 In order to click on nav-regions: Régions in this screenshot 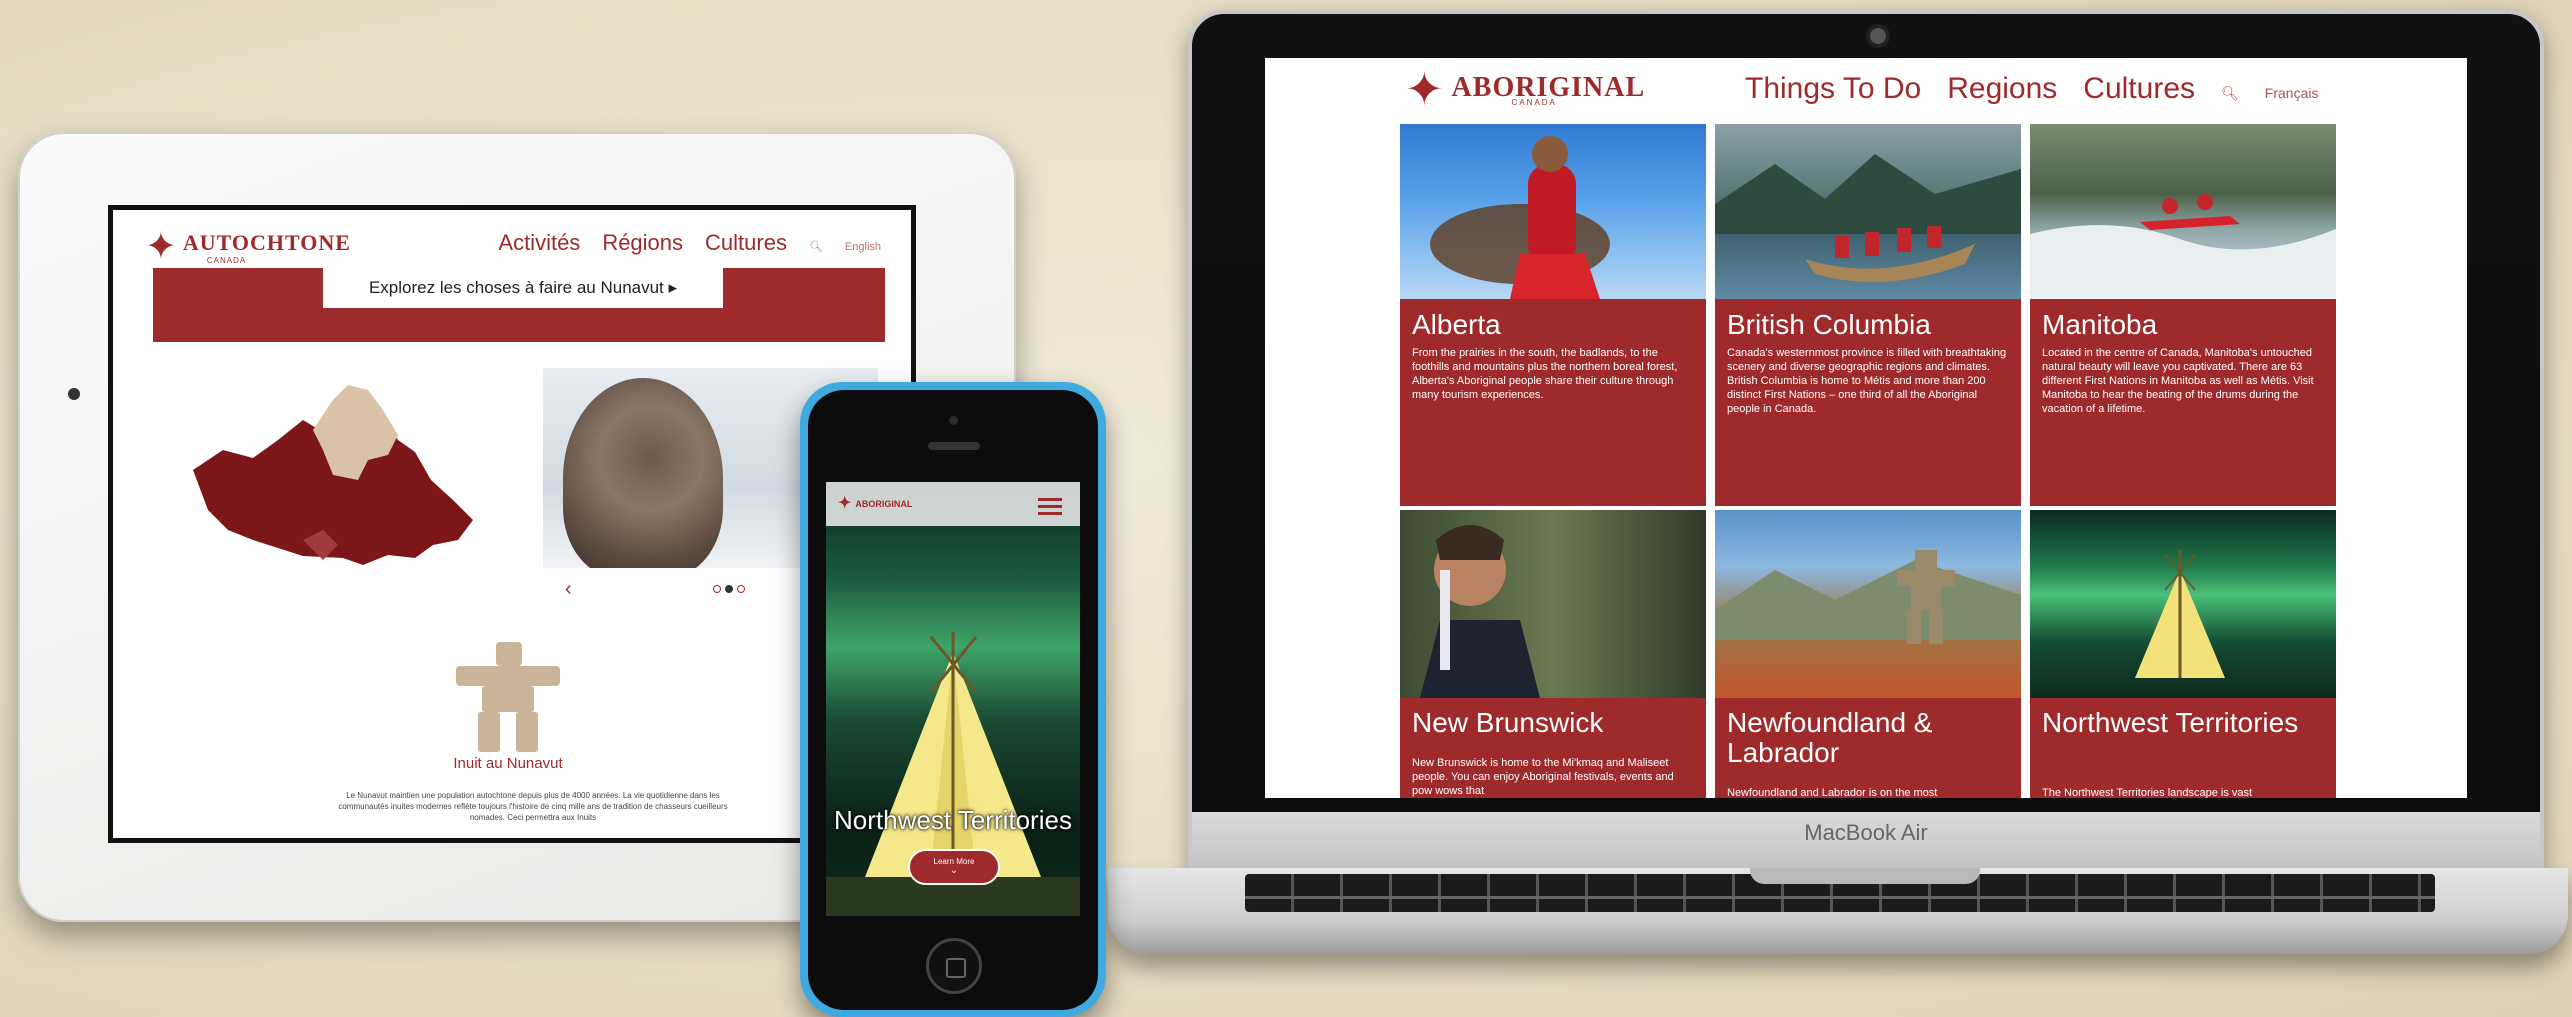, I will do `click(642, 243)`.